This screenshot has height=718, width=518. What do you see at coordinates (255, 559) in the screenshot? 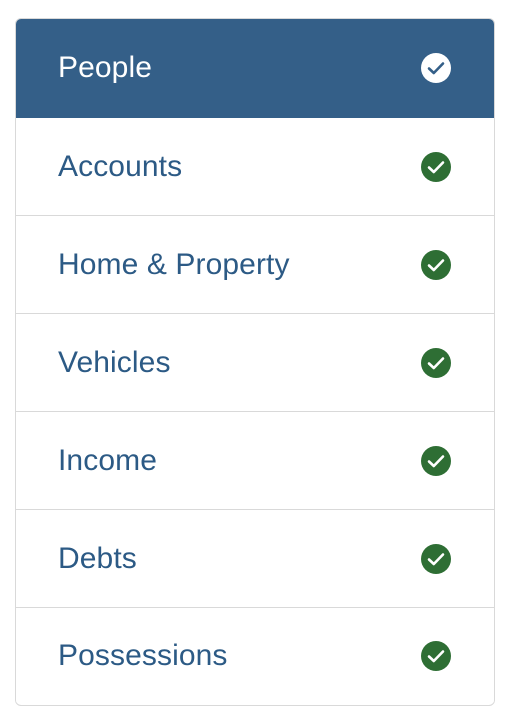
I see `nav-item-debts: Debts` at bounding box center [255, 559].